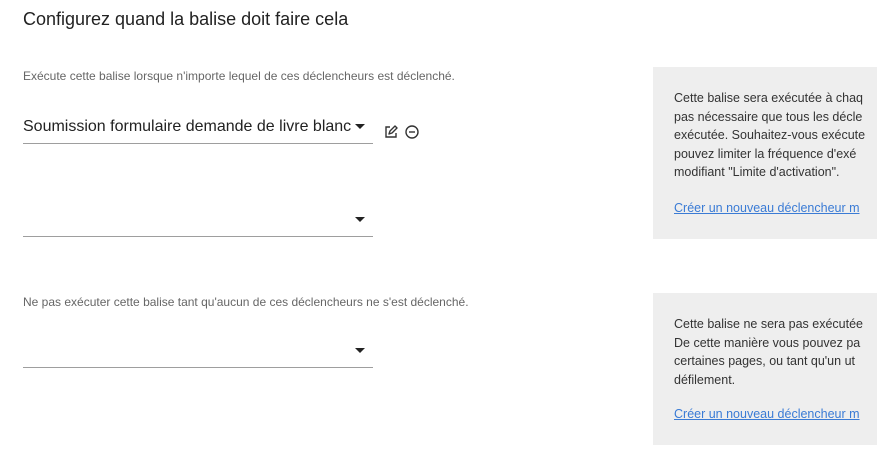  Describe the element at coordinates (757, 172) in the screenshot. I see `firing-info-line: modifiant "Limite d'activation".` at that location.